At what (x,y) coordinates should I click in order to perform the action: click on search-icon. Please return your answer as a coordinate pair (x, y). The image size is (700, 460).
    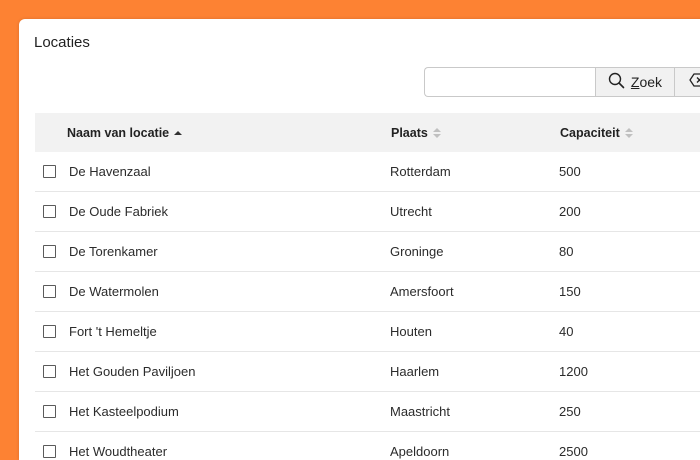
    Looking at the image, I should click on (616, 82).